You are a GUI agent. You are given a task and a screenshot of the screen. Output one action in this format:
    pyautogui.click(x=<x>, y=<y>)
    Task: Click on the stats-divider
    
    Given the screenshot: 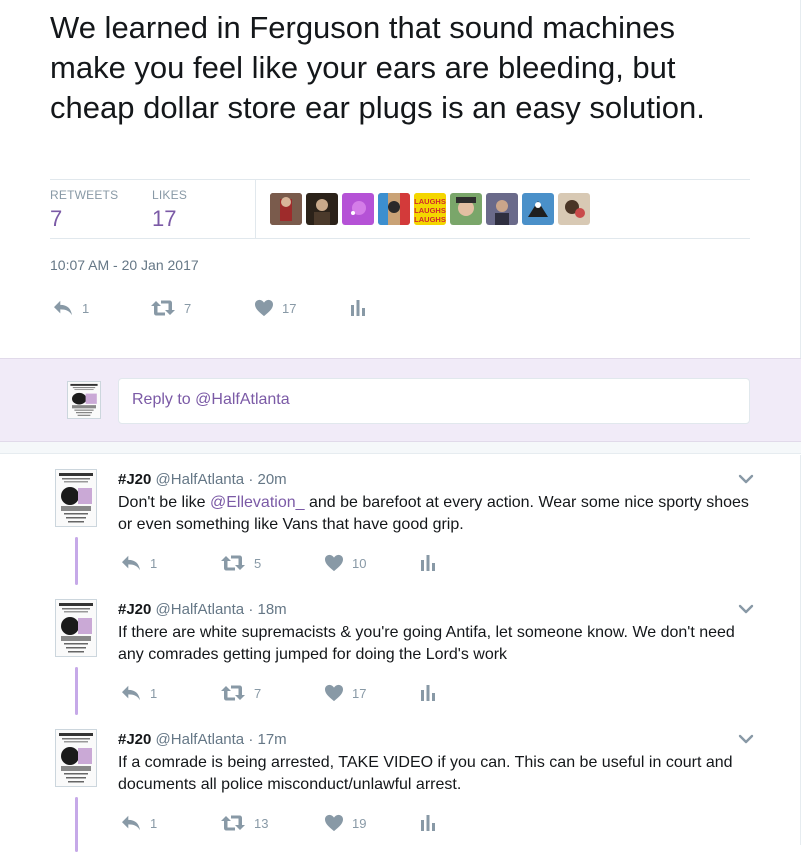 What is the action you would take?
    pyautogui.click(x=255, y=209)
    